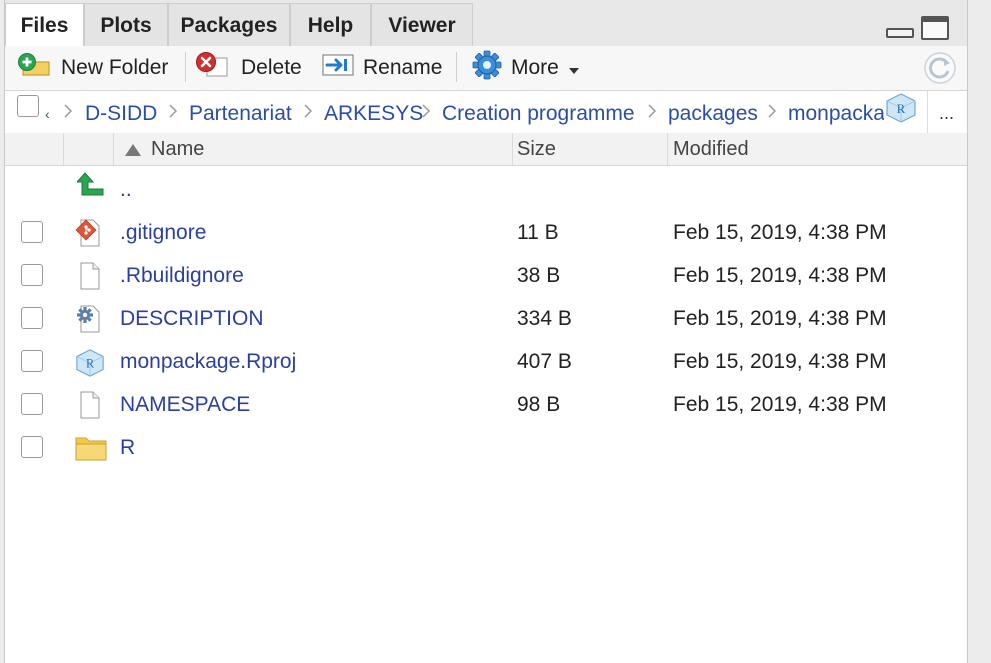 The image size is (991, 663). Describe the element at coordinates (229, 24) in the screenshot. I see `tab-packages: Packages` at that location.